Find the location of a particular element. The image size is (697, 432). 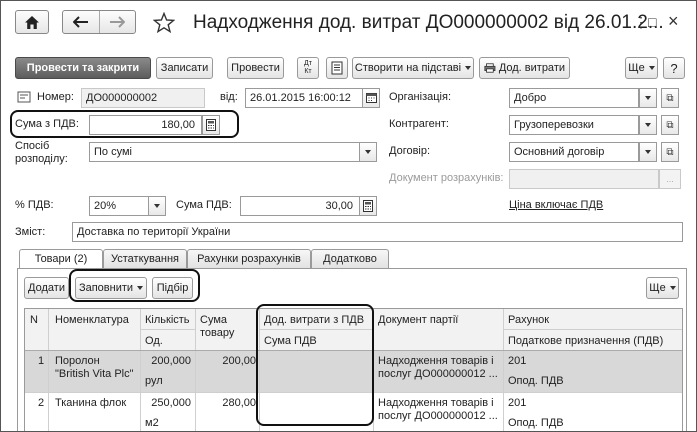

fill-button: Заповнити is located at coordinates (111, 288).